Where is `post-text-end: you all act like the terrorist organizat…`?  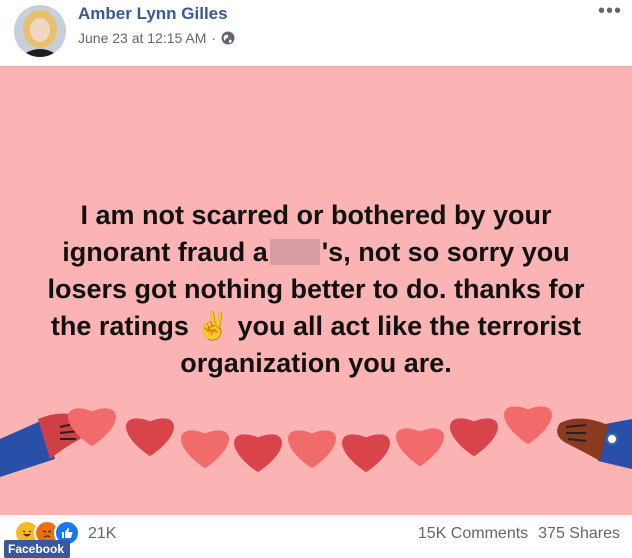
post-text-end: you all act like the terrorist organizat… is located at coordinates (381, 344).